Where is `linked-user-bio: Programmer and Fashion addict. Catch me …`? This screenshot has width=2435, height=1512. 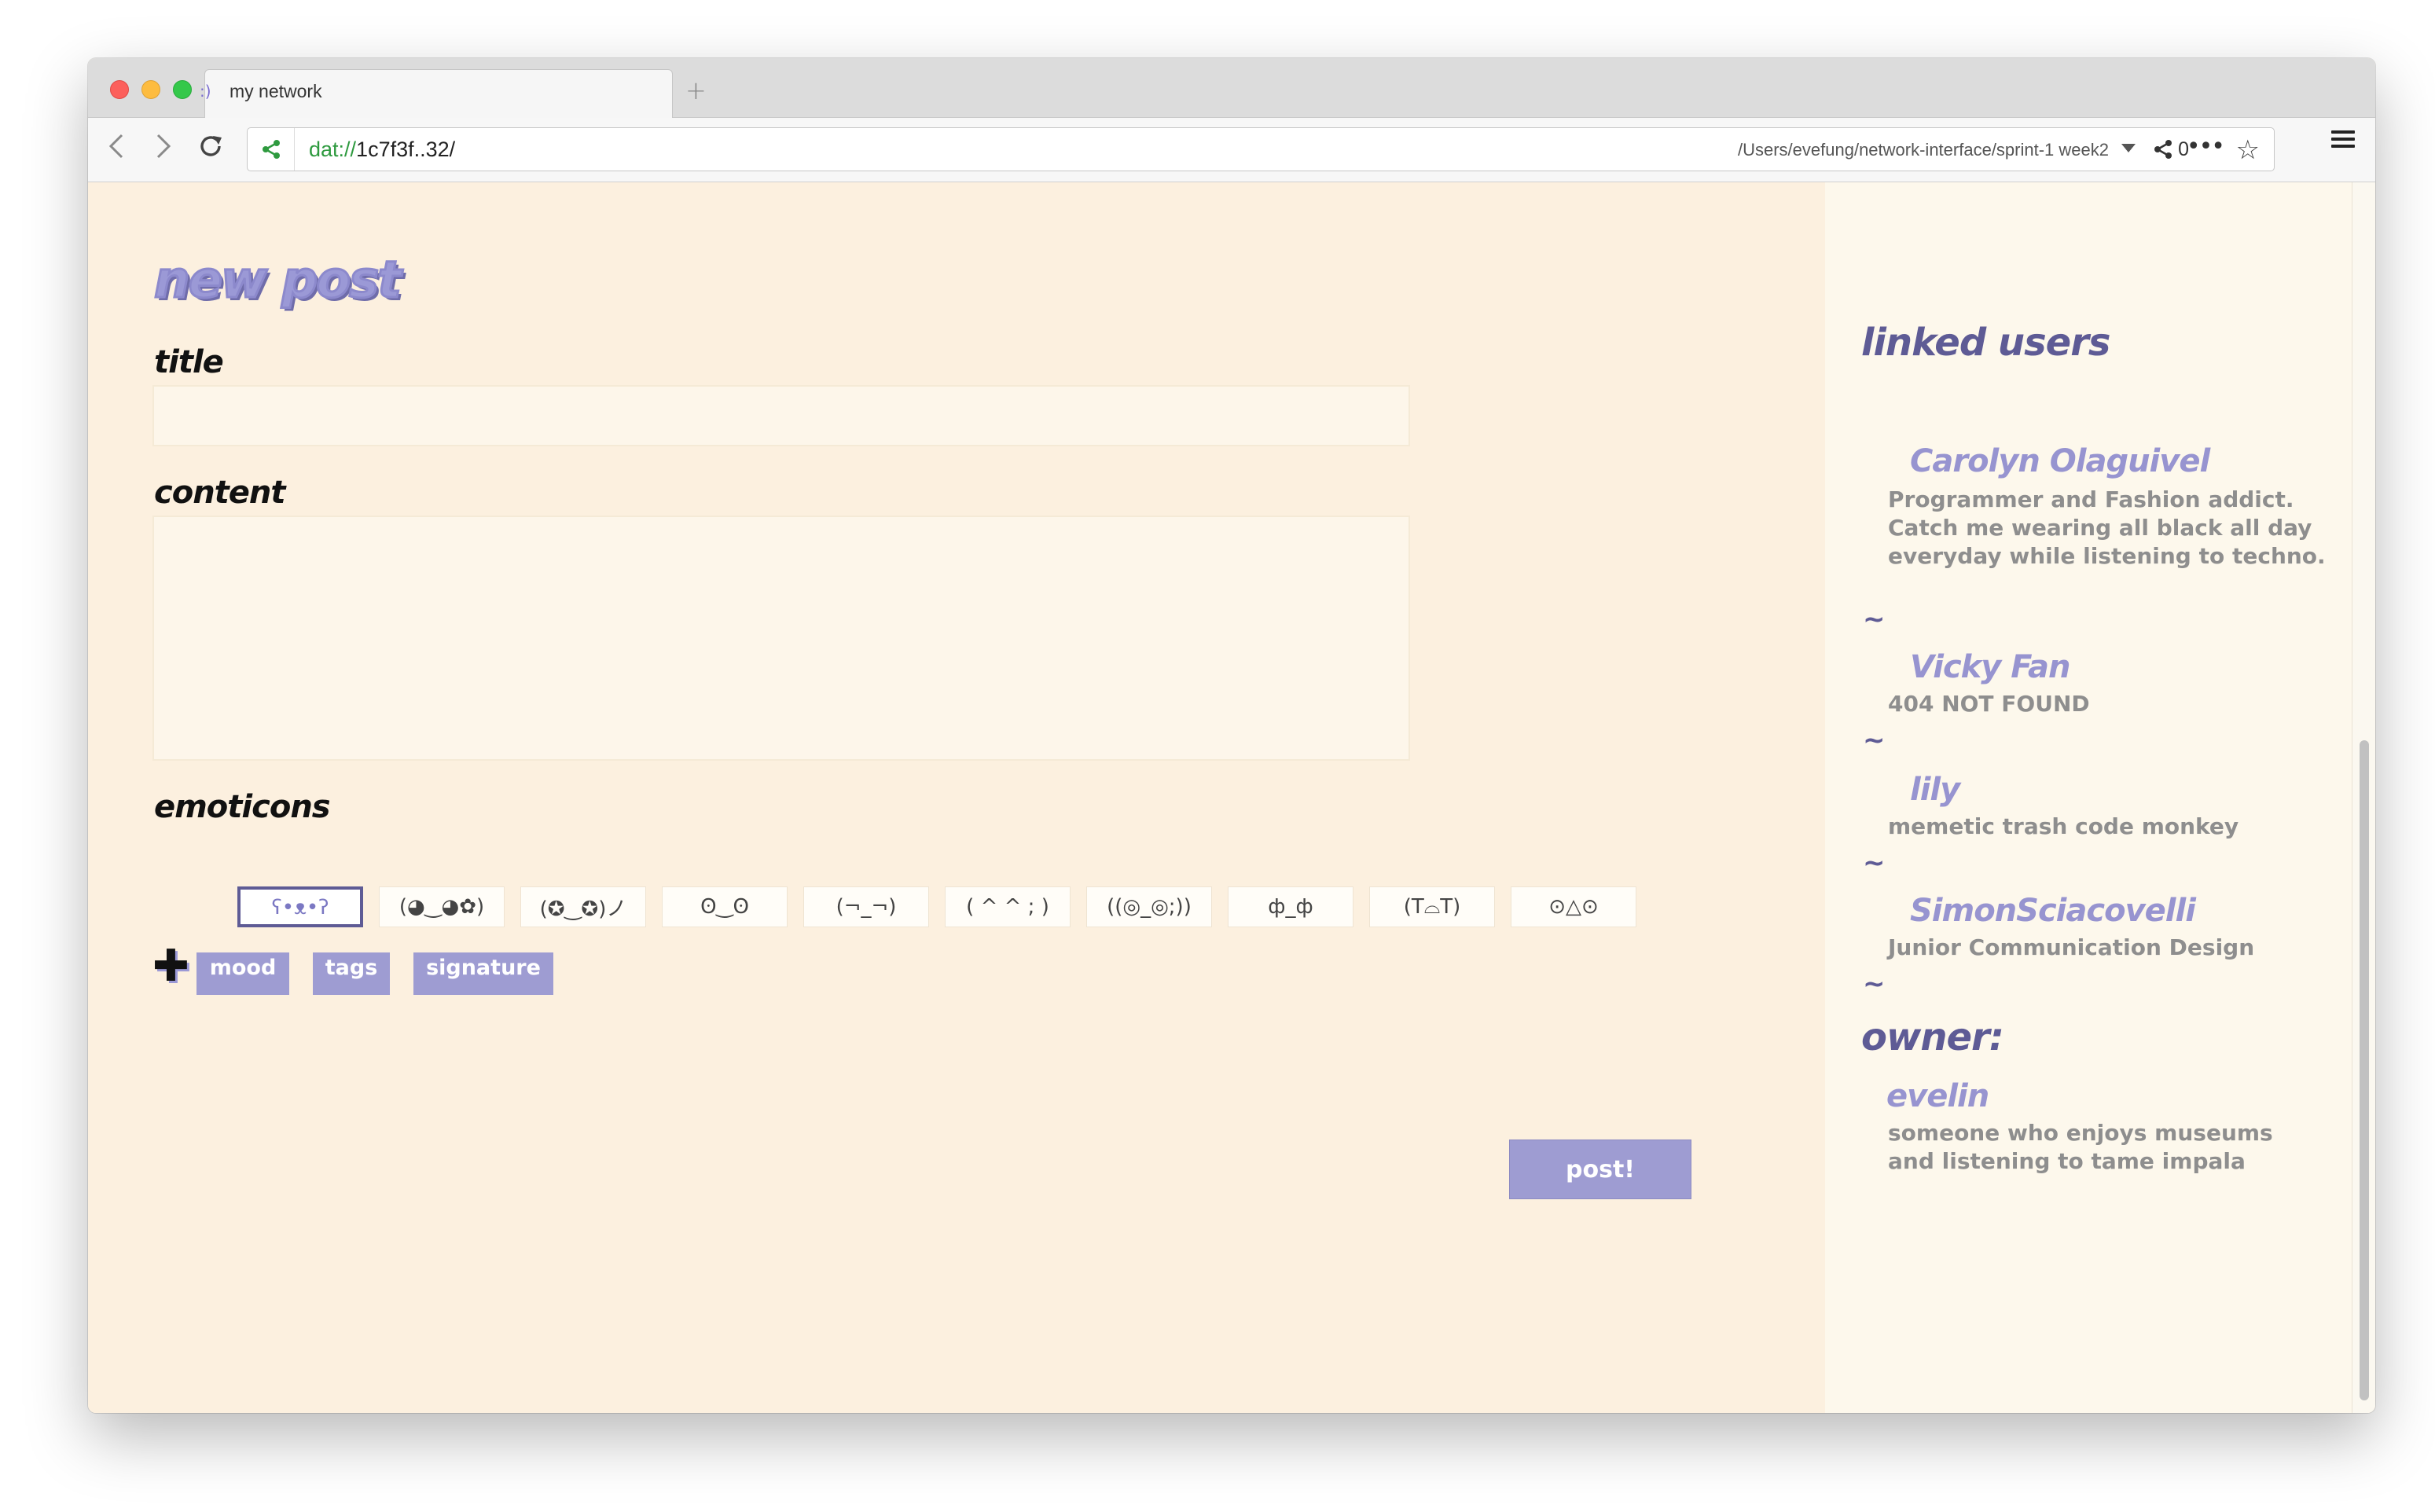
linked-user-bio: Programmer and Fashion addict. Catch me … is located at coordinates (2107, 528).